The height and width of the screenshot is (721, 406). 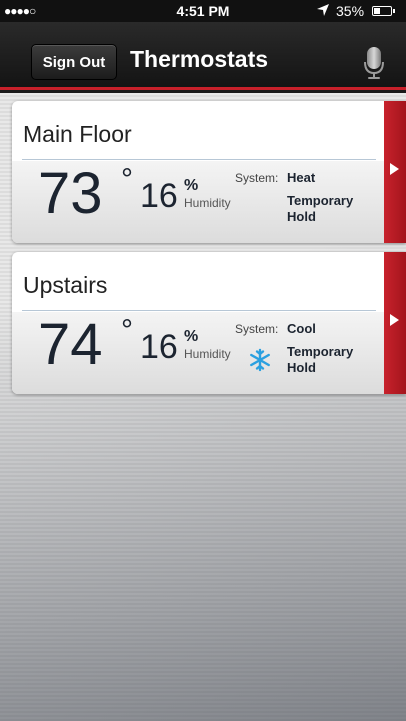 I want to click on nav-bar: Sign Out Thermostats, so click(x=203, y=56).